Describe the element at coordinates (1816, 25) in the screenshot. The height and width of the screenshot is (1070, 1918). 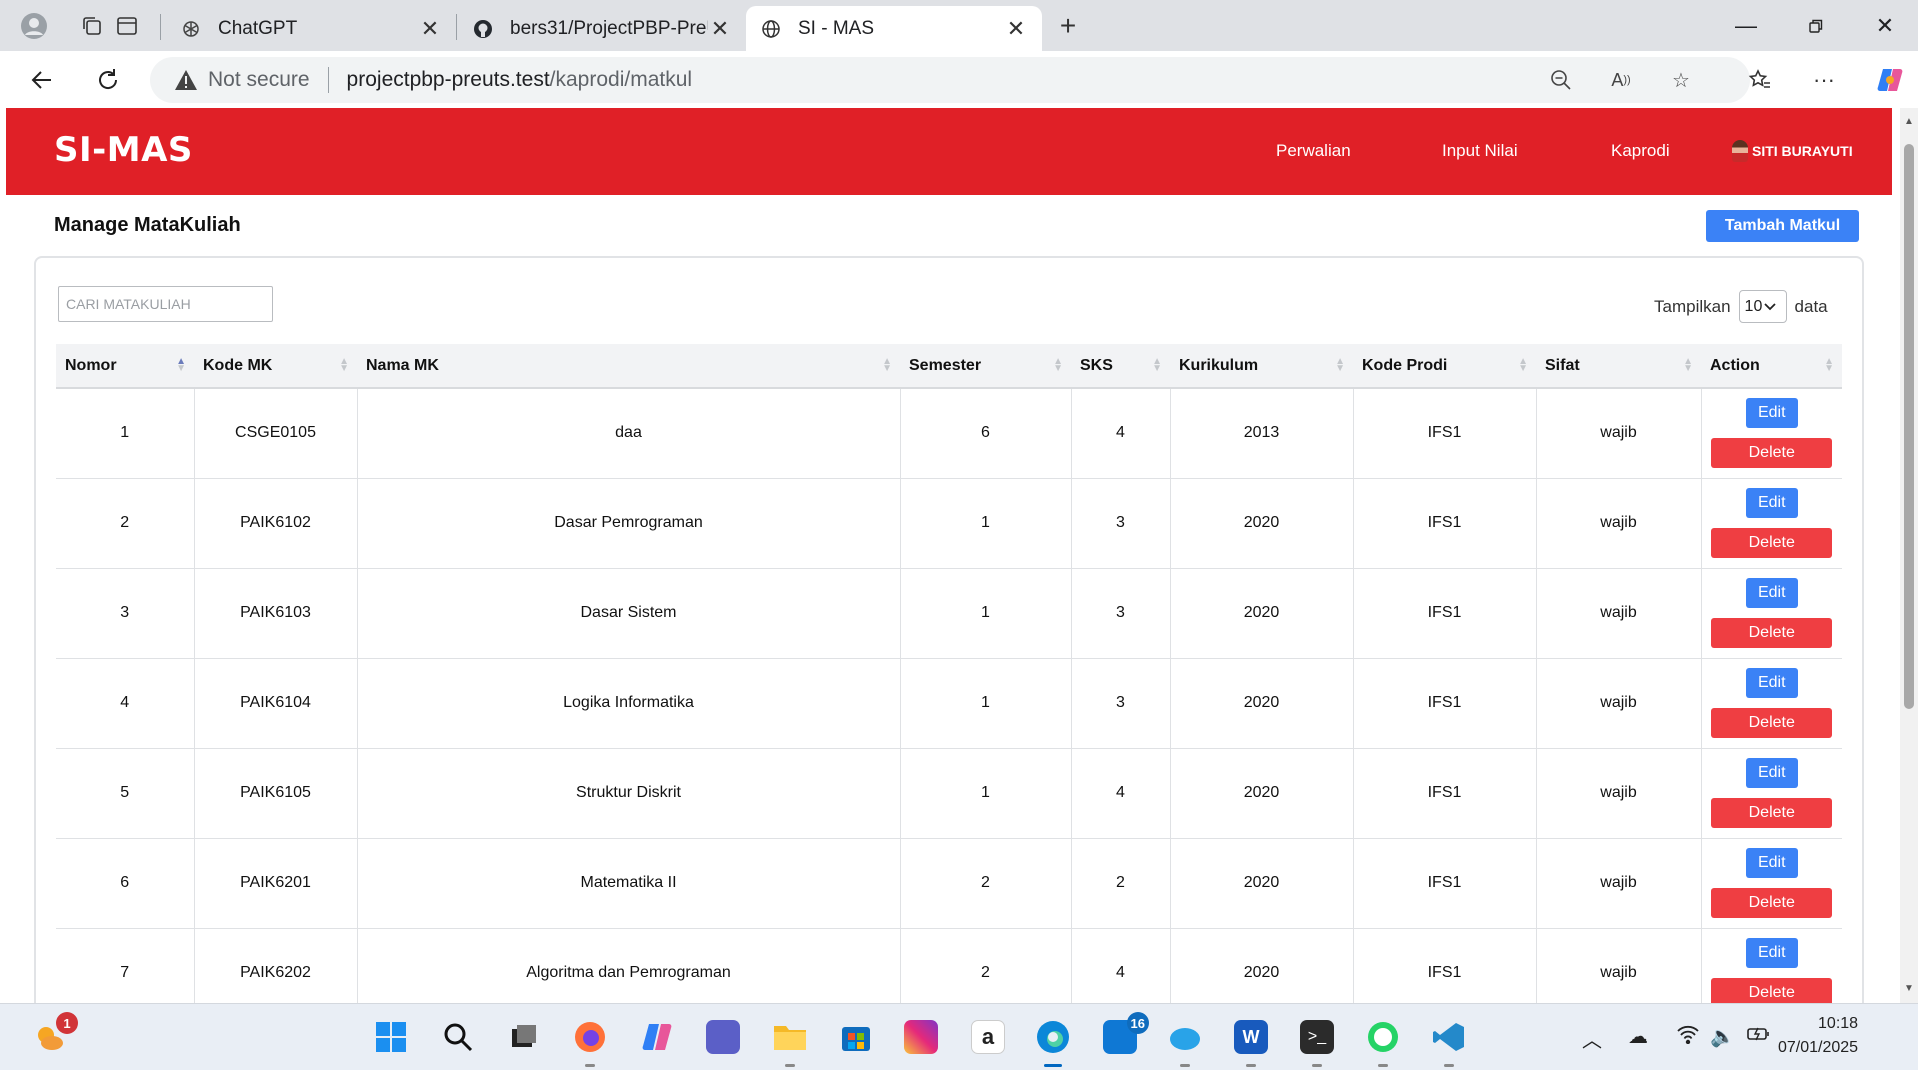
I see `restore-icon` at that location.